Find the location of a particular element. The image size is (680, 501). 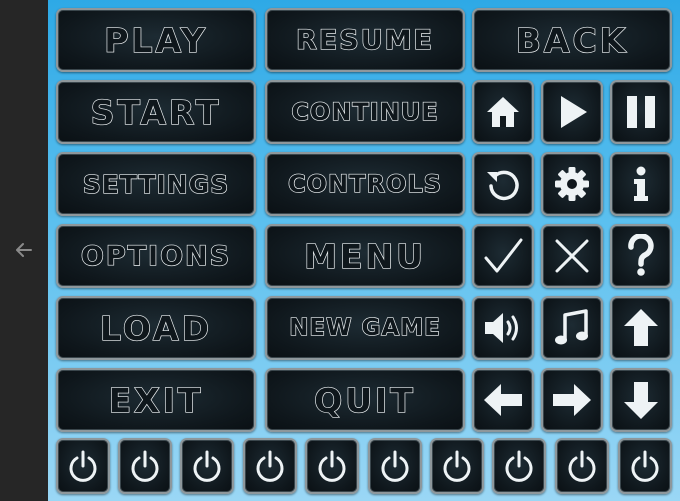

music-button is located at coordinates (572, 328).